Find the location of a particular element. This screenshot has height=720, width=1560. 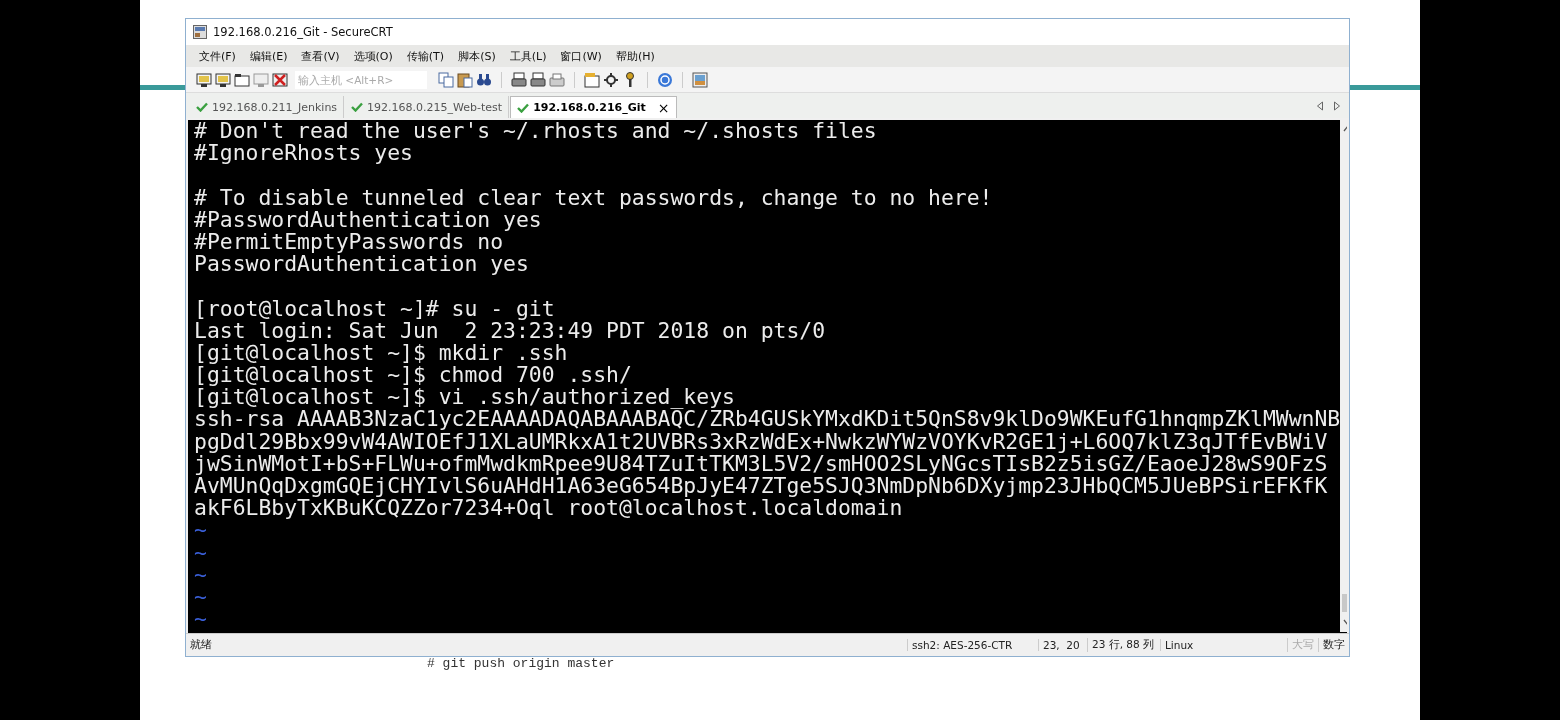

terminal-line: Last login: Sat Jun 2 23:23:49 PDT 2018 on pts/0 is located at coordinates (510, 330).